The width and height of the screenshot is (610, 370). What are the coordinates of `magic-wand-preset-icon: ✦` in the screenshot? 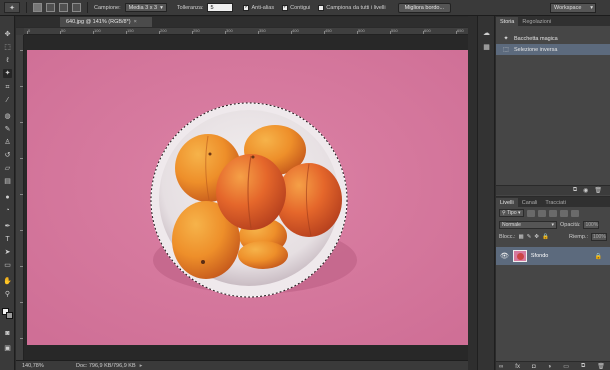 It's located at (12, 7).